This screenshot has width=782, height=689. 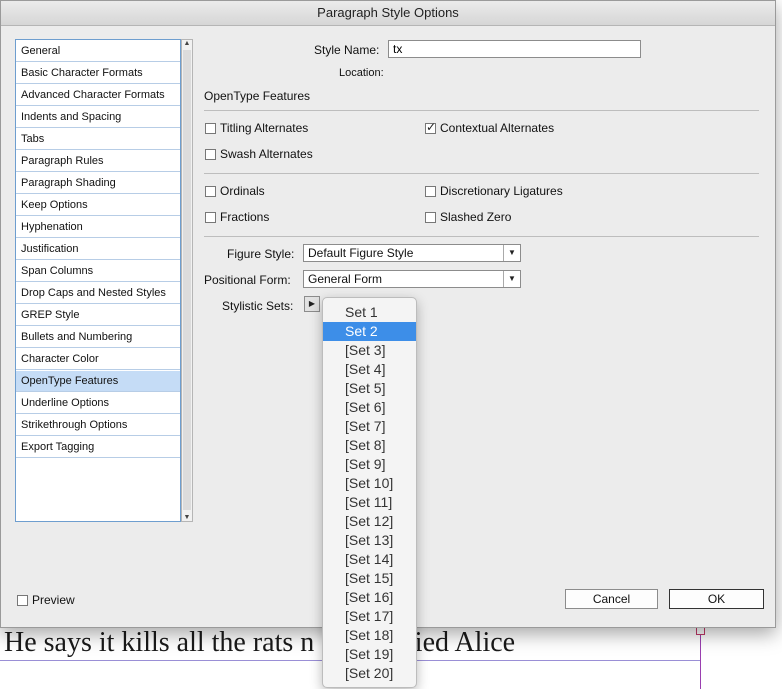 I want to click on stylistic-sets-label: Stylistic Sets:, so click(x=258, y=306).